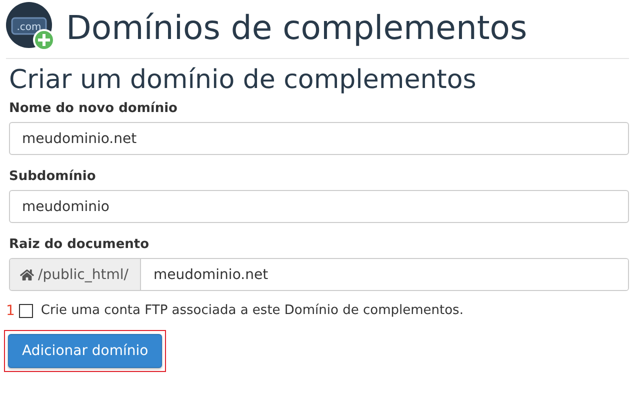  Describe the element at coordinates (85, 351) in the screenshot. I see `add-domain-button: Adicionar domínio` at that location.